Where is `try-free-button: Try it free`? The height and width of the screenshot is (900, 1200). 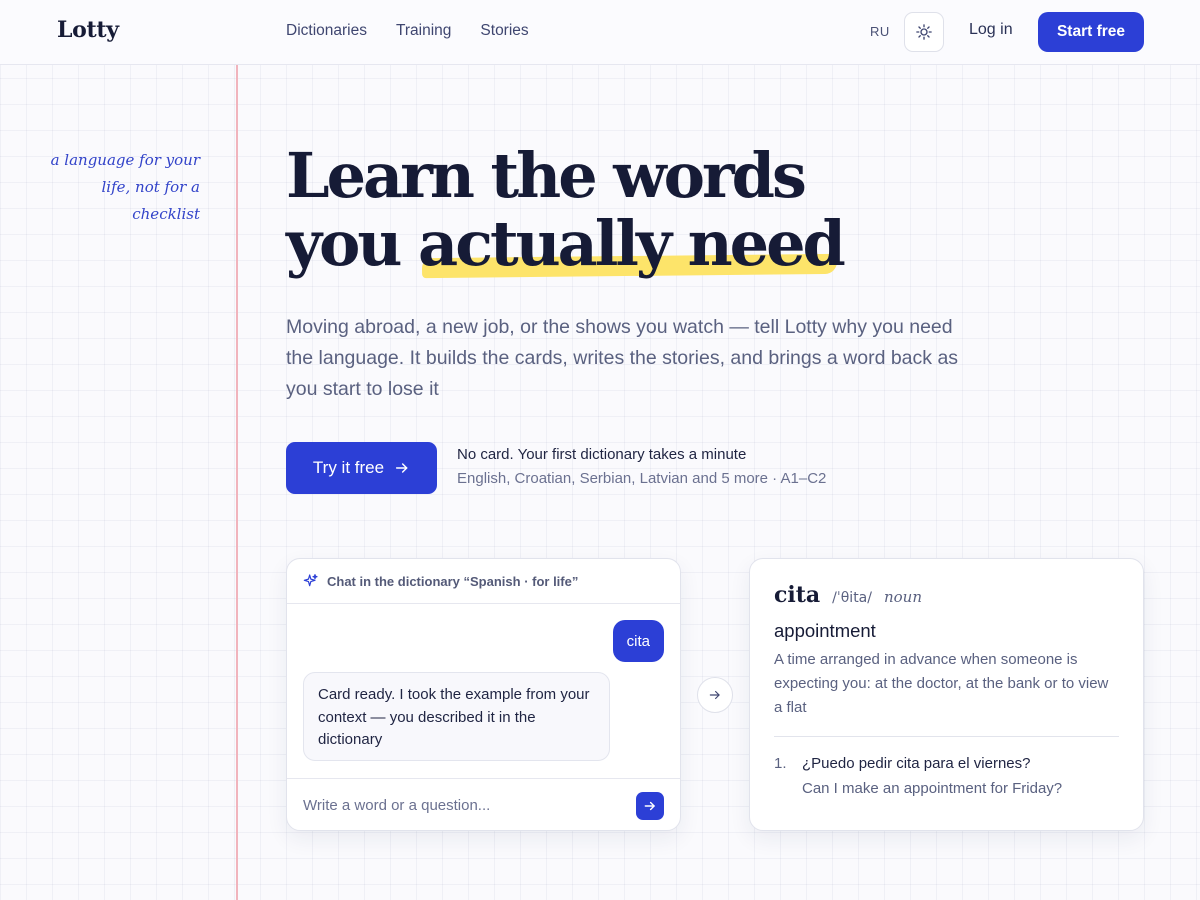 try-free-button: Try it free is located at coordinates (361, 468).